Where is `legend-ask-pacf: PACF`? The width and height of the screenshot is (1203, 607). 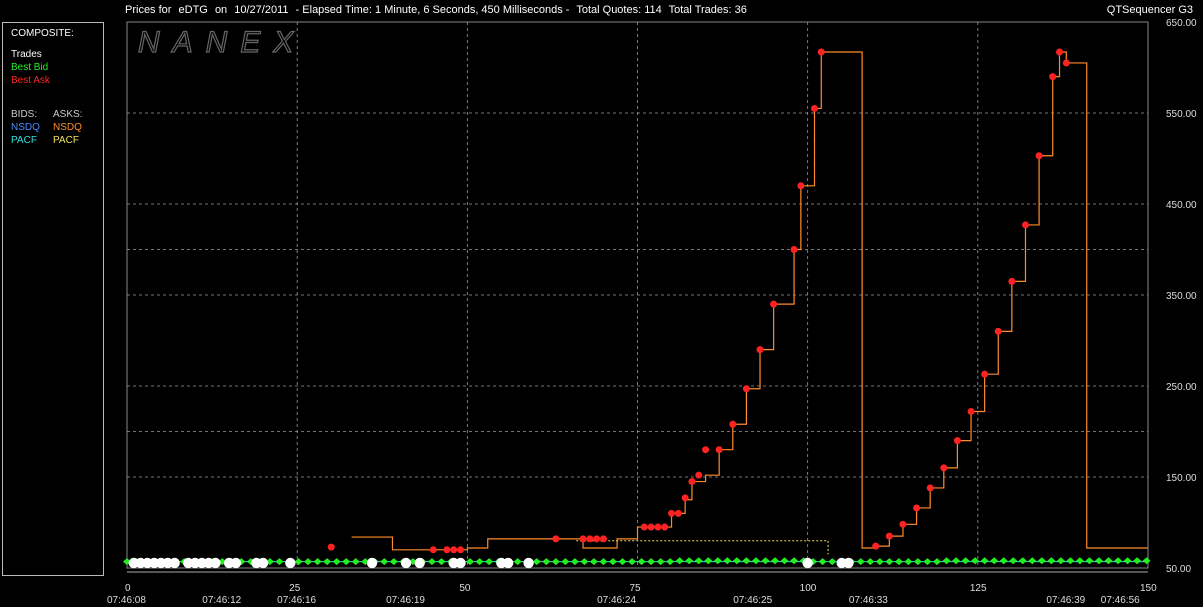 legend-ask-pacf: PACF is located at coordinates (66, 140).